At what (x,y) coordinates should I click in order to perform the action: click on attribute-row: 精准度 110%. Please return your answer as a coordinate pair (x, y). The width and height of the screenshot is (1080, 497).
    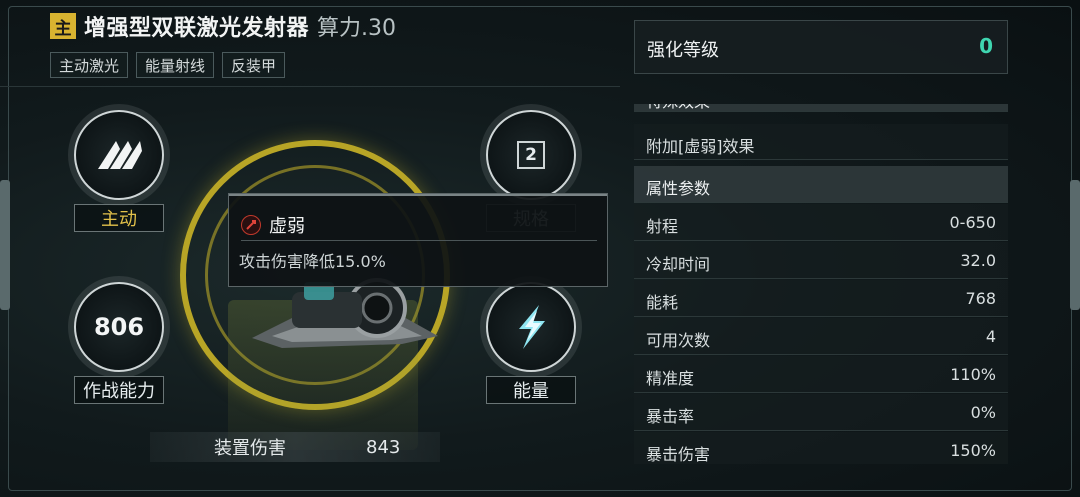
    Looking at the image, I should click on (821, 374).